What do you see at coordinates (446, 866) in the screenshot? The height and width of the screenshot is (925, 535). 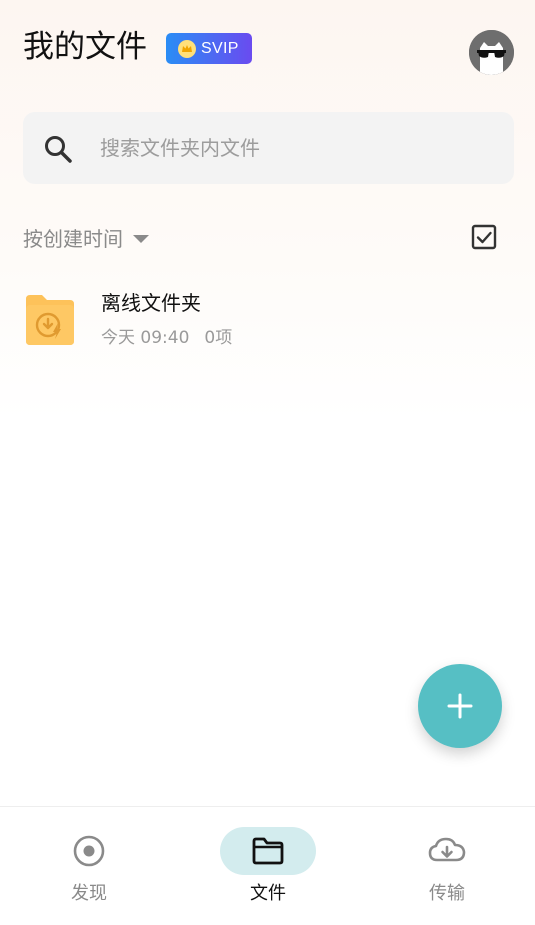 I see `nav-item-transfer: 传输` at bounding box center [446, 866].